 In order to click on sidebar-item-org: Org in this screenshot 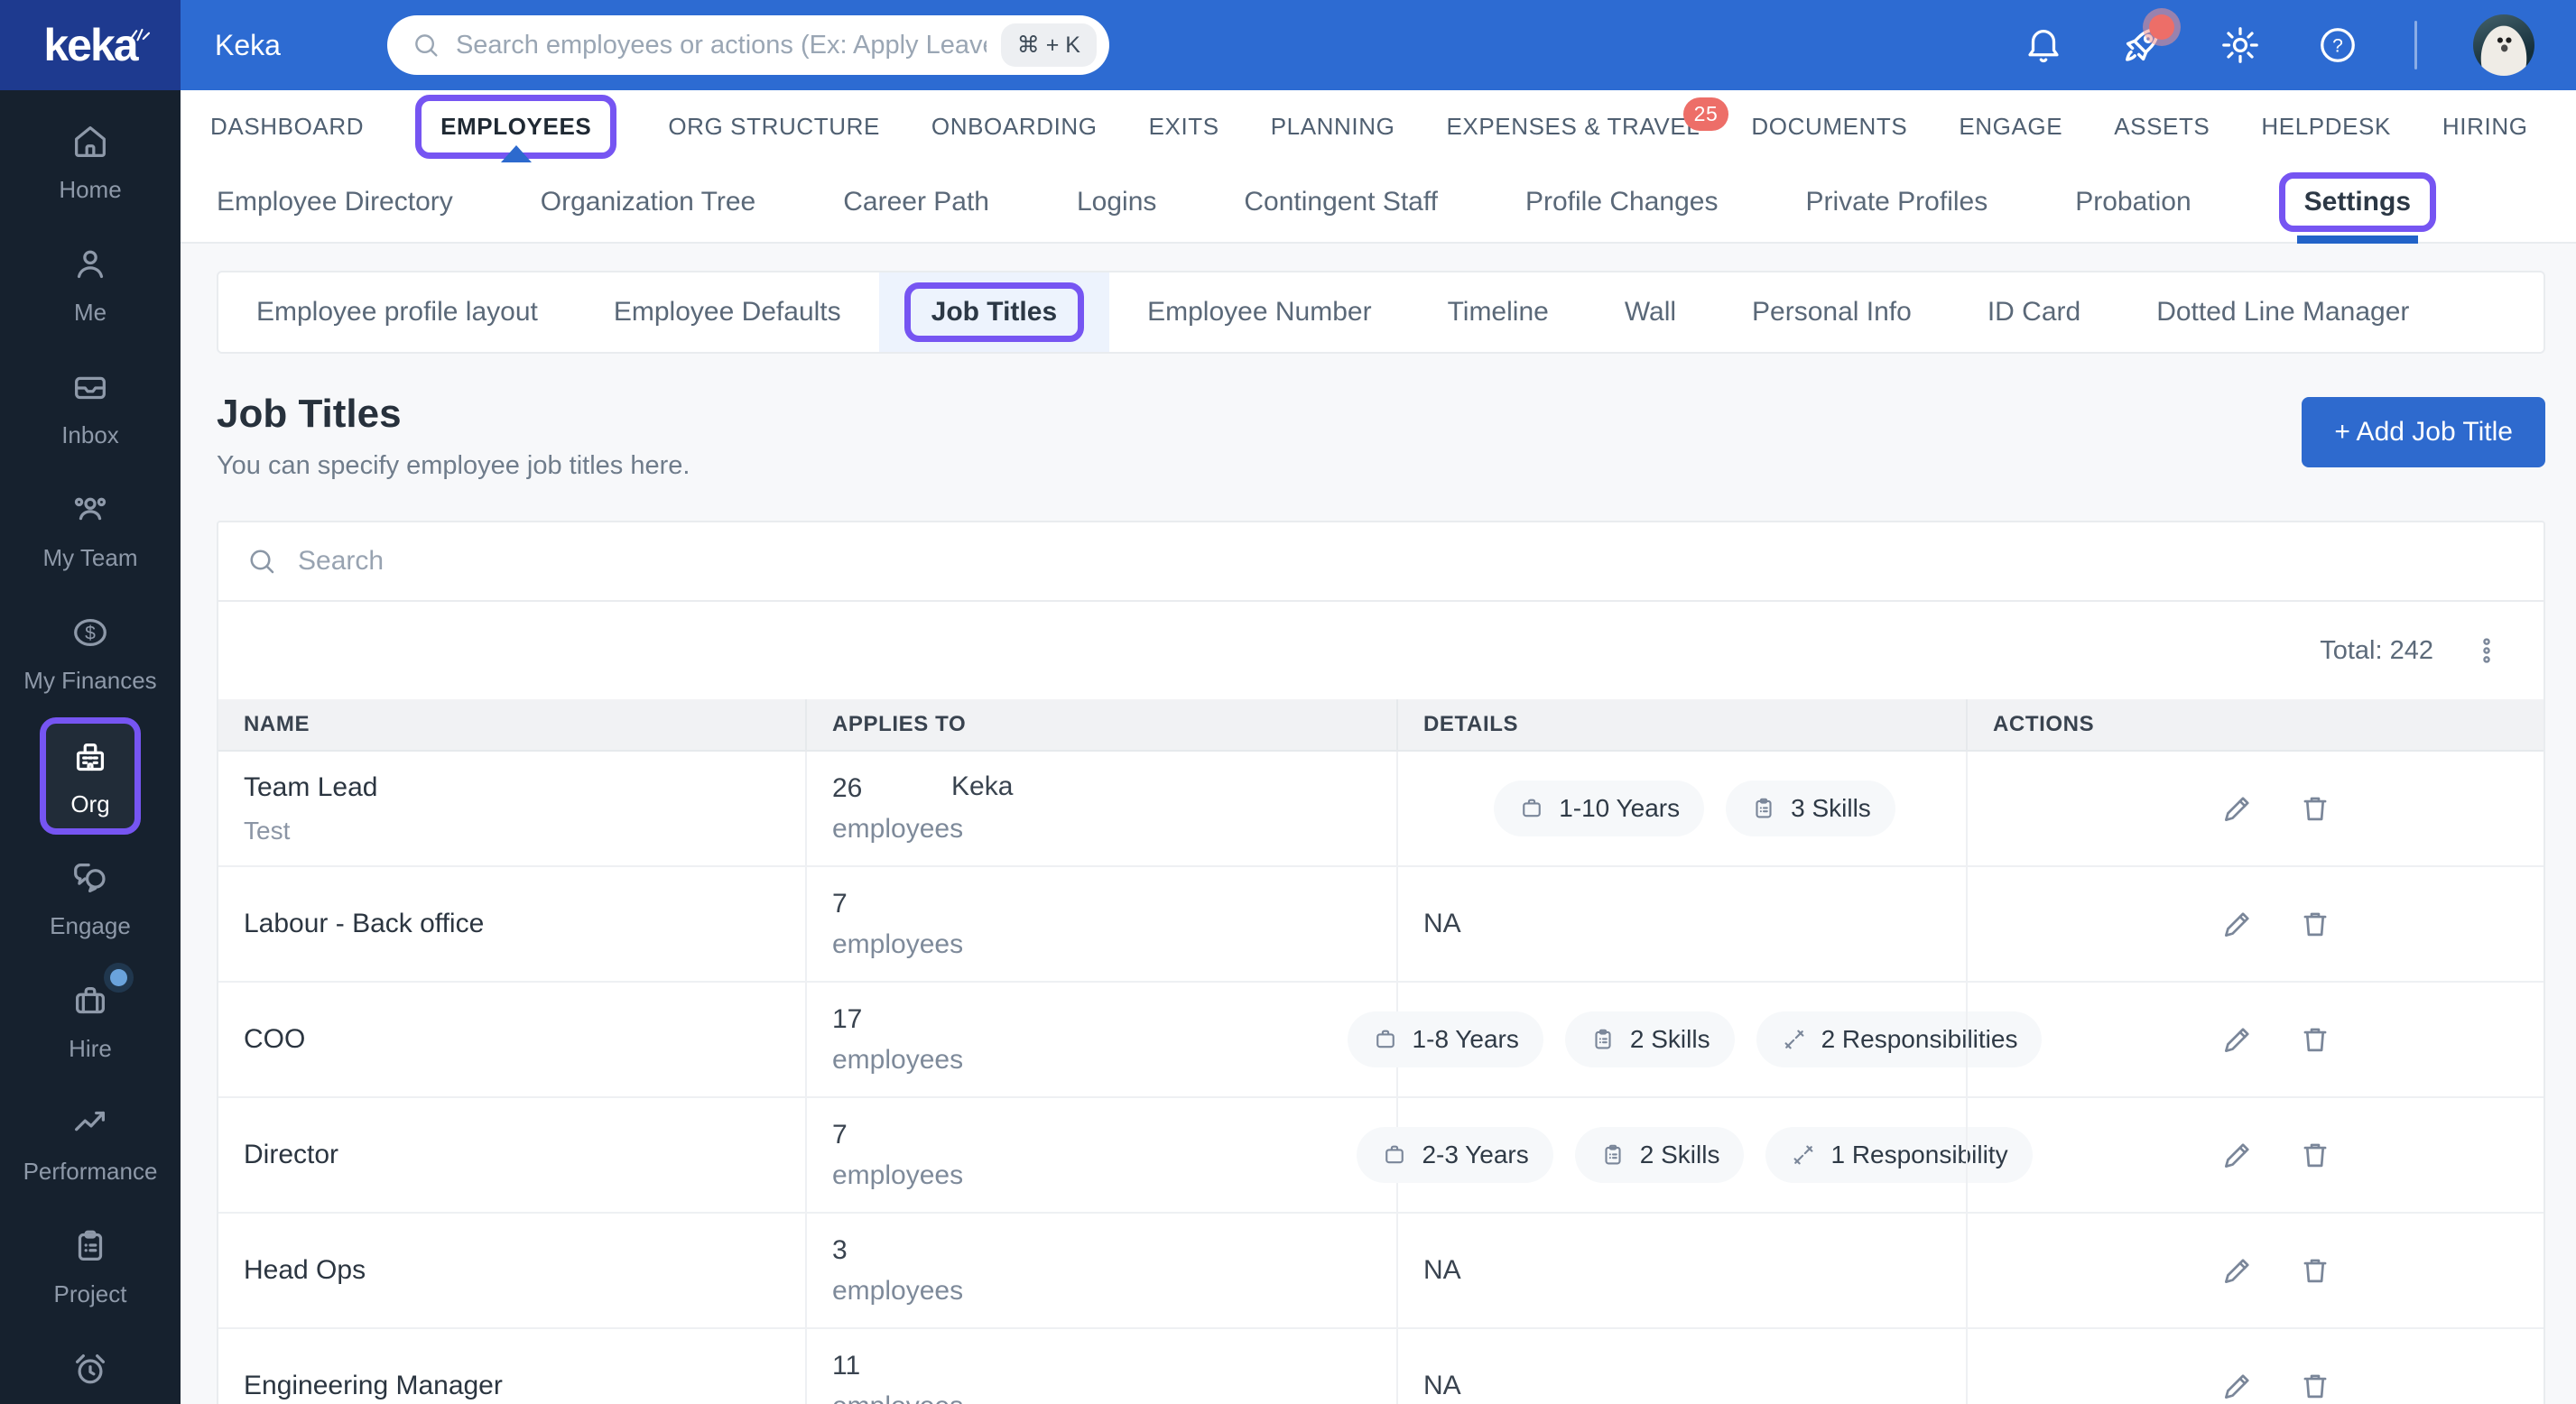, I will do `click(90, 776)`.